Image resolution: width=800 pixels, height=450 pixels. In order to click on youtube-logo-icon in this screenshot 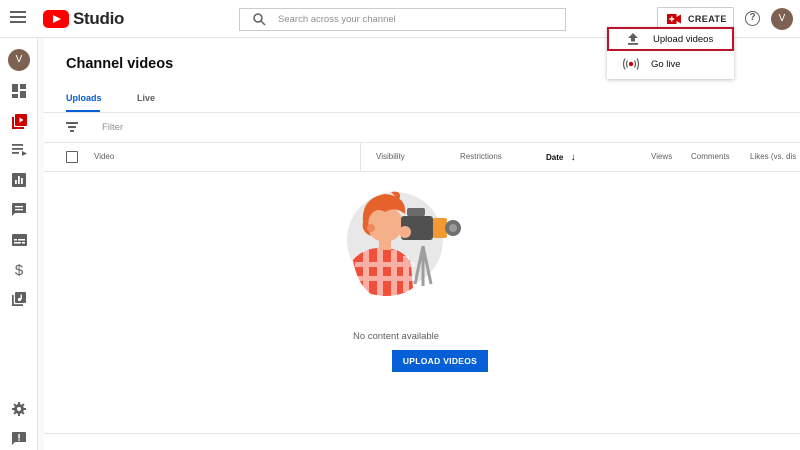, I will do `click(56, 19)`.